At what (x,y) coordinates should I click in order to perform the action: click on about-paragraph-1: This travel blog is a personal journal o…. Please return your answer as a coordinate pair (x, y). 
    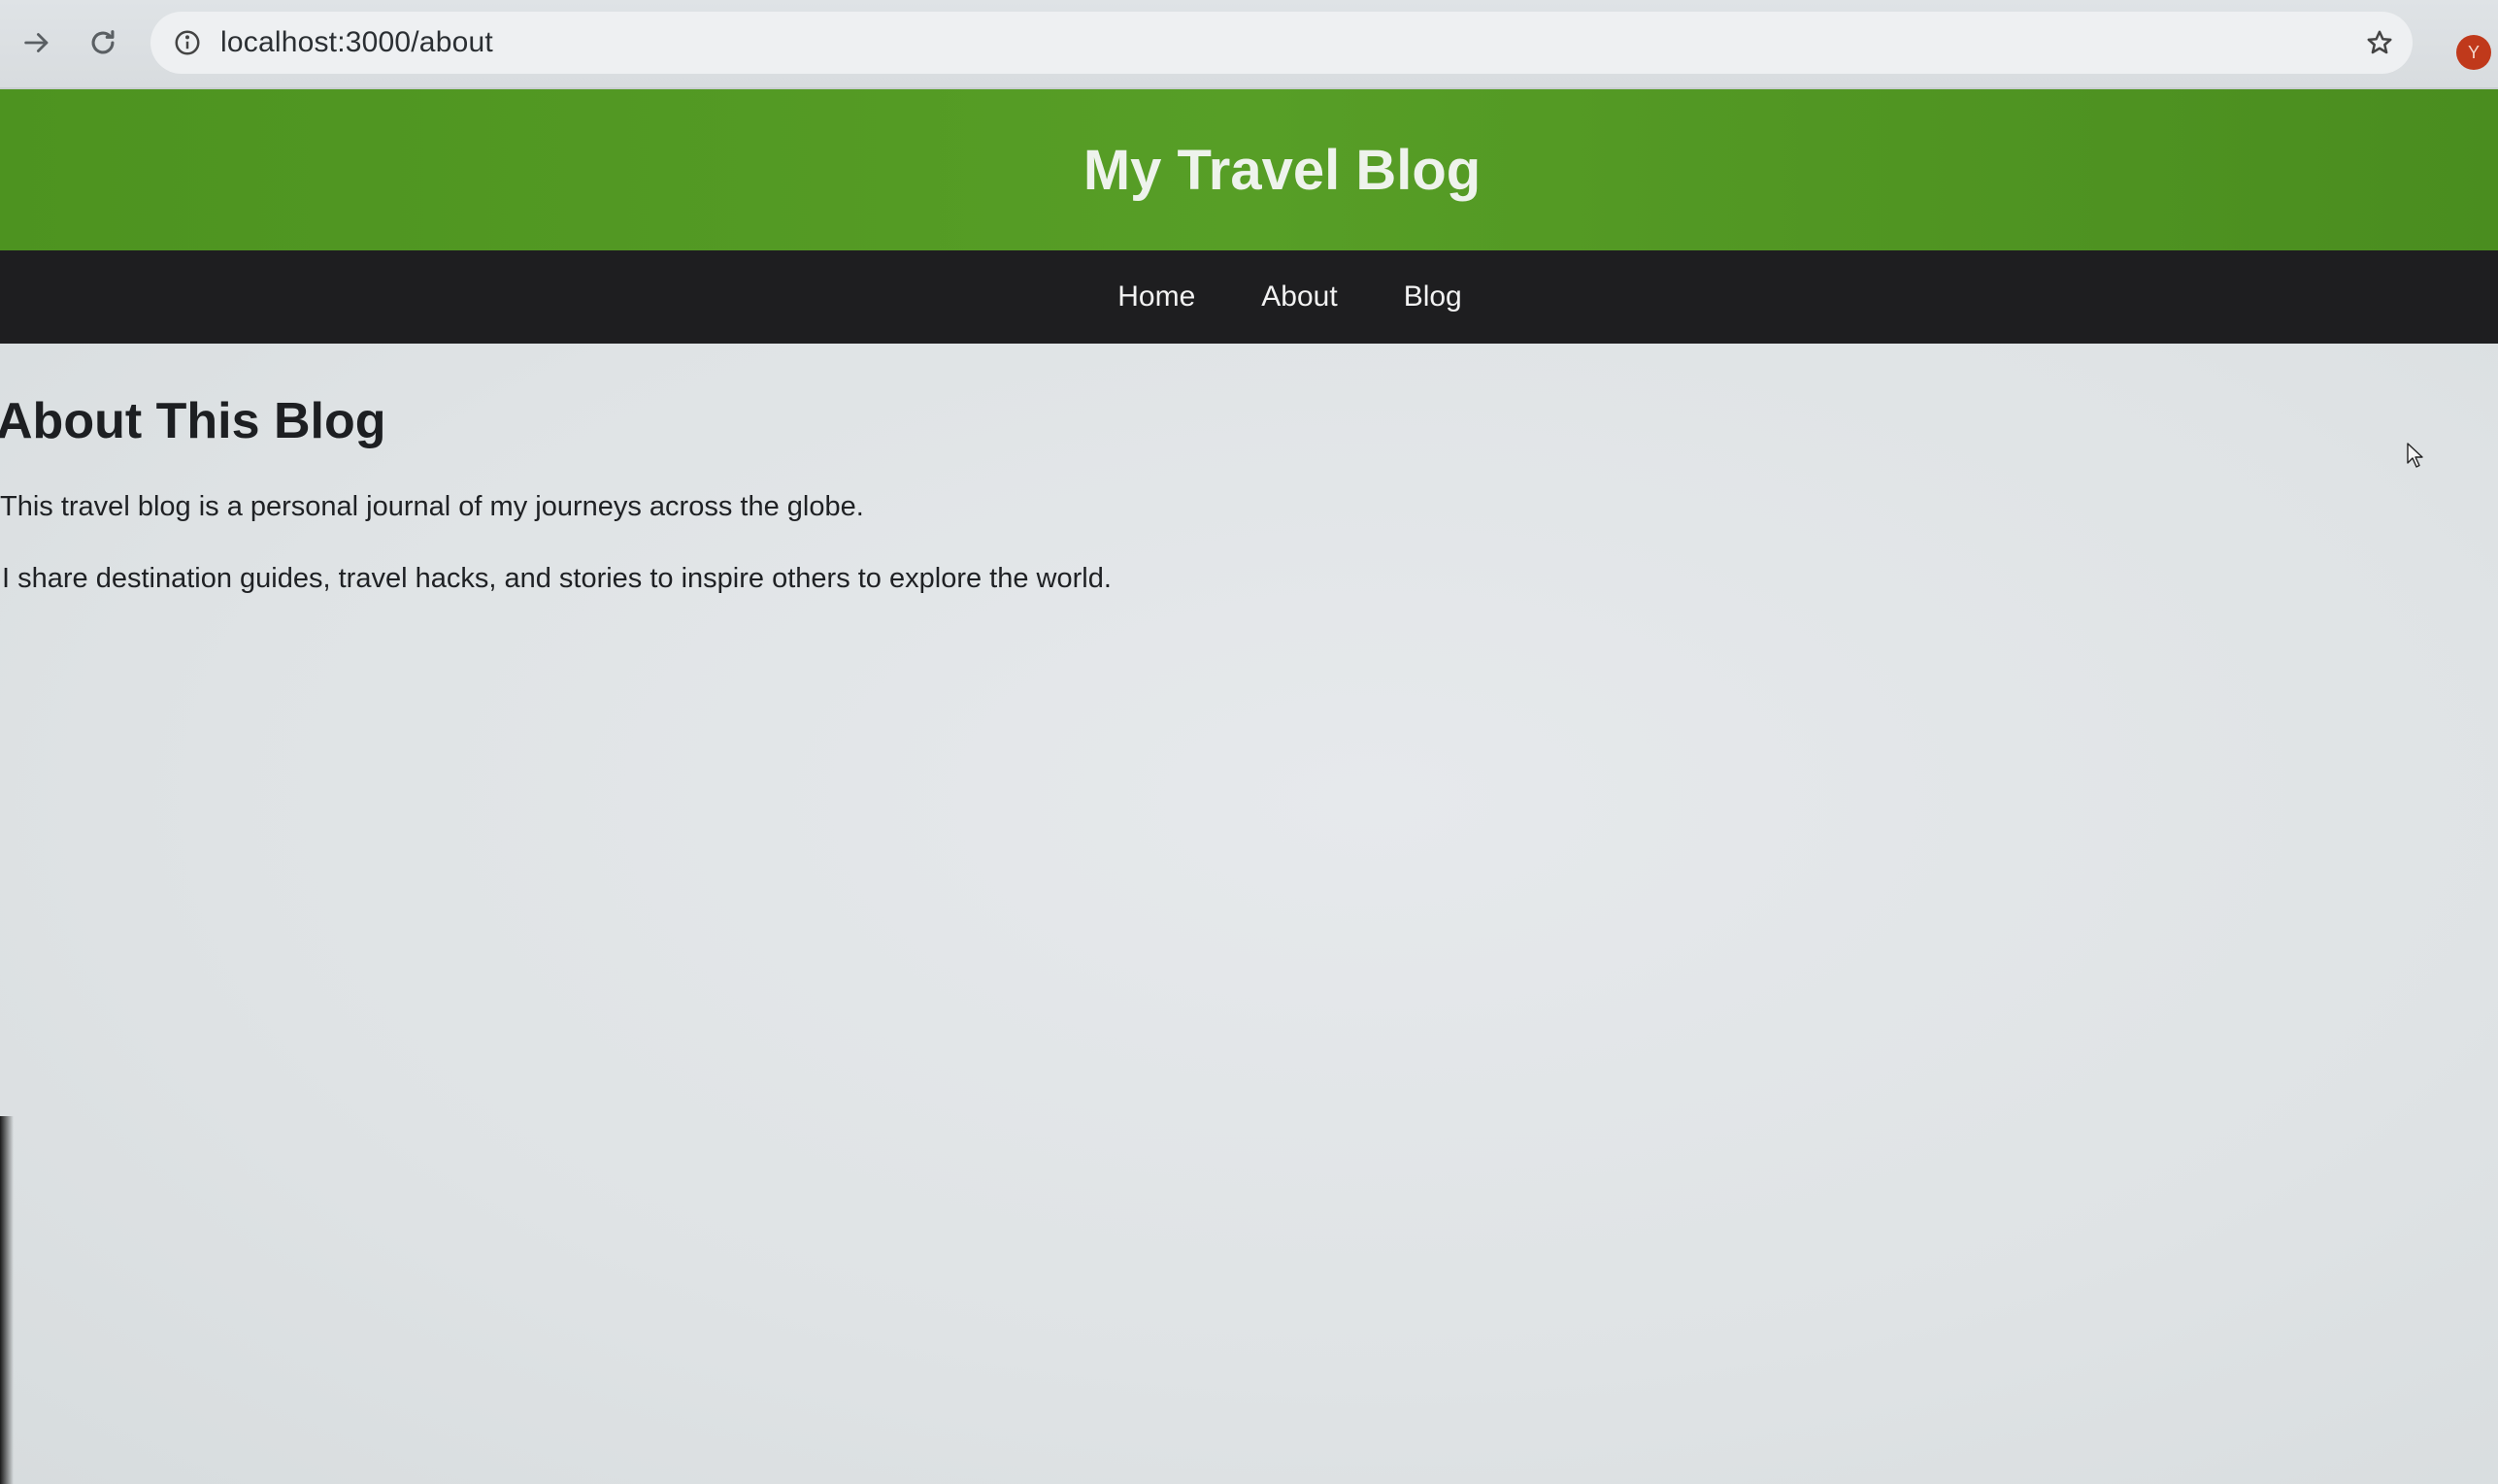
    Looking at the image, I should click on (432, 506).